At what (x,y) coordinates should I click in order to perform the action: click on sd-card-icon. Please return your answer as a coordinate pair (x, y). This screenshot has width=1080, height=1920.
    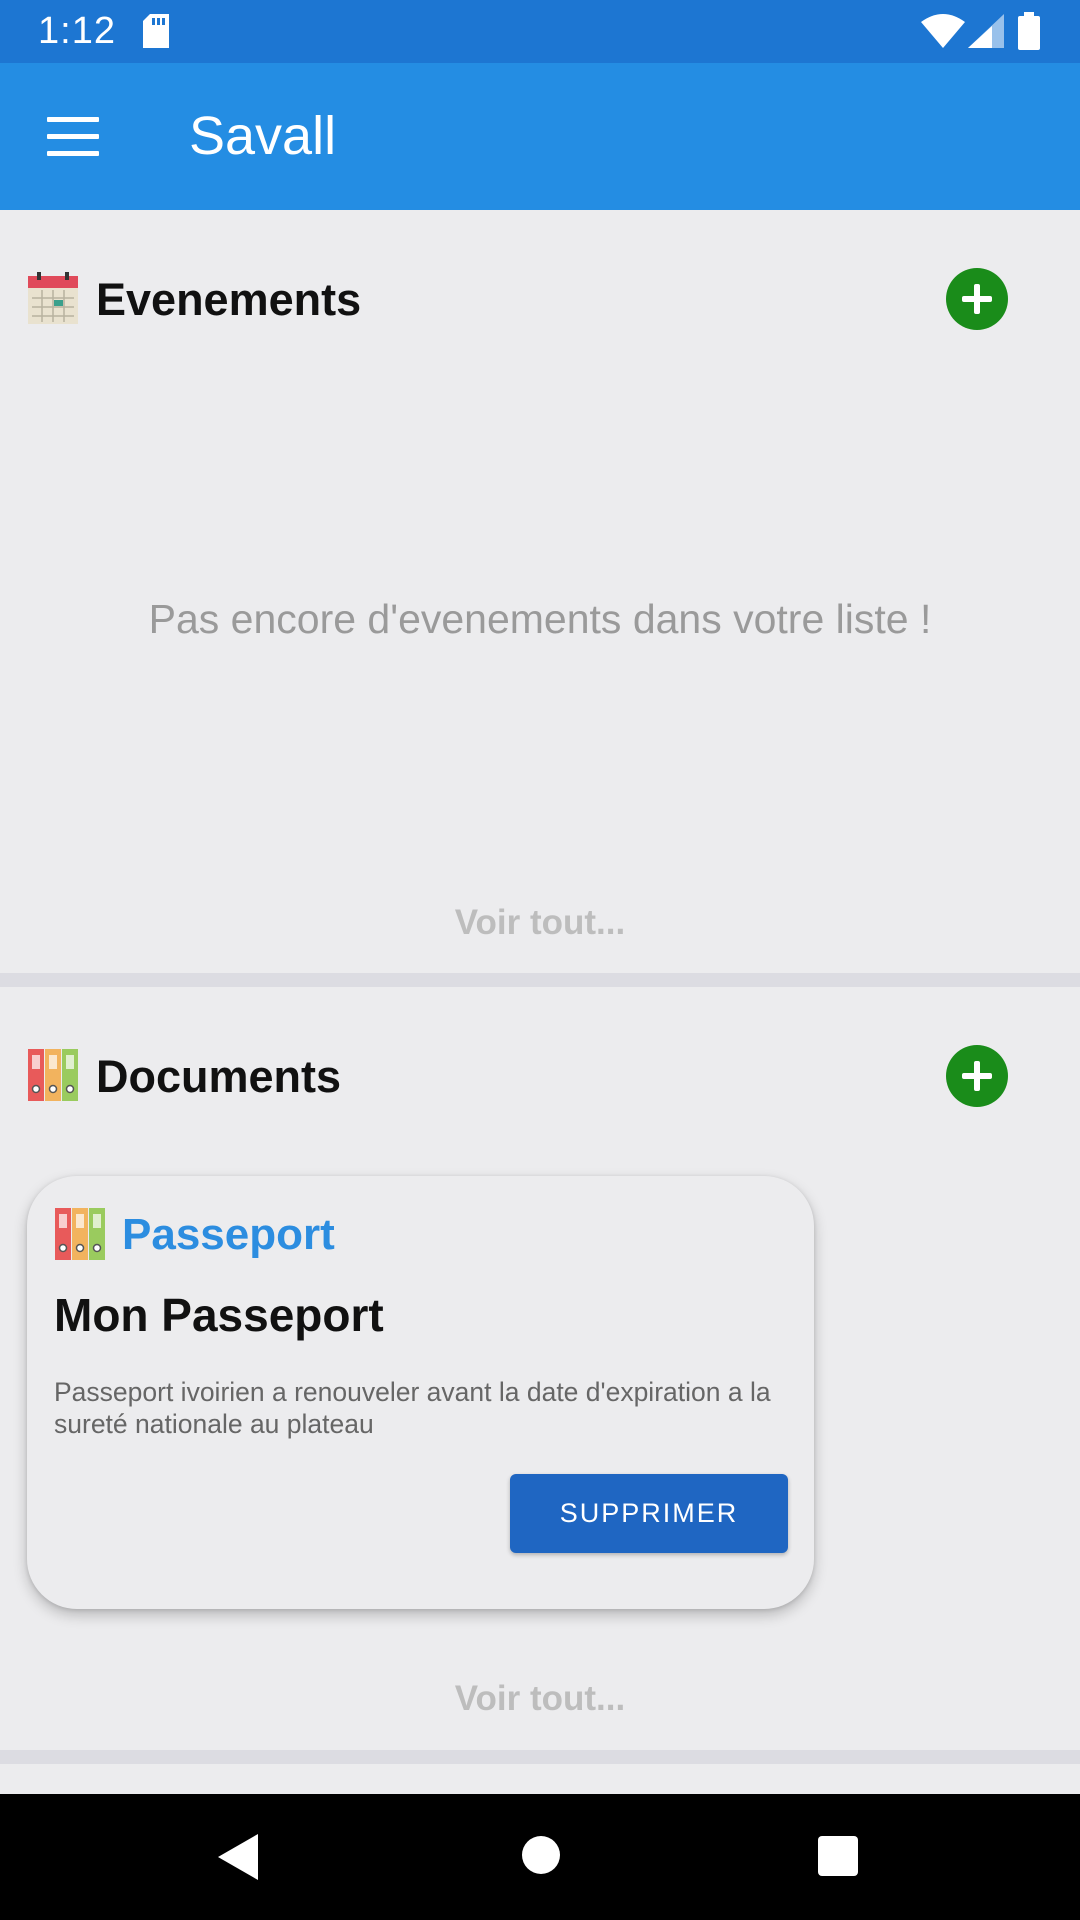
    Looking at the image, I should click on (156, 31).